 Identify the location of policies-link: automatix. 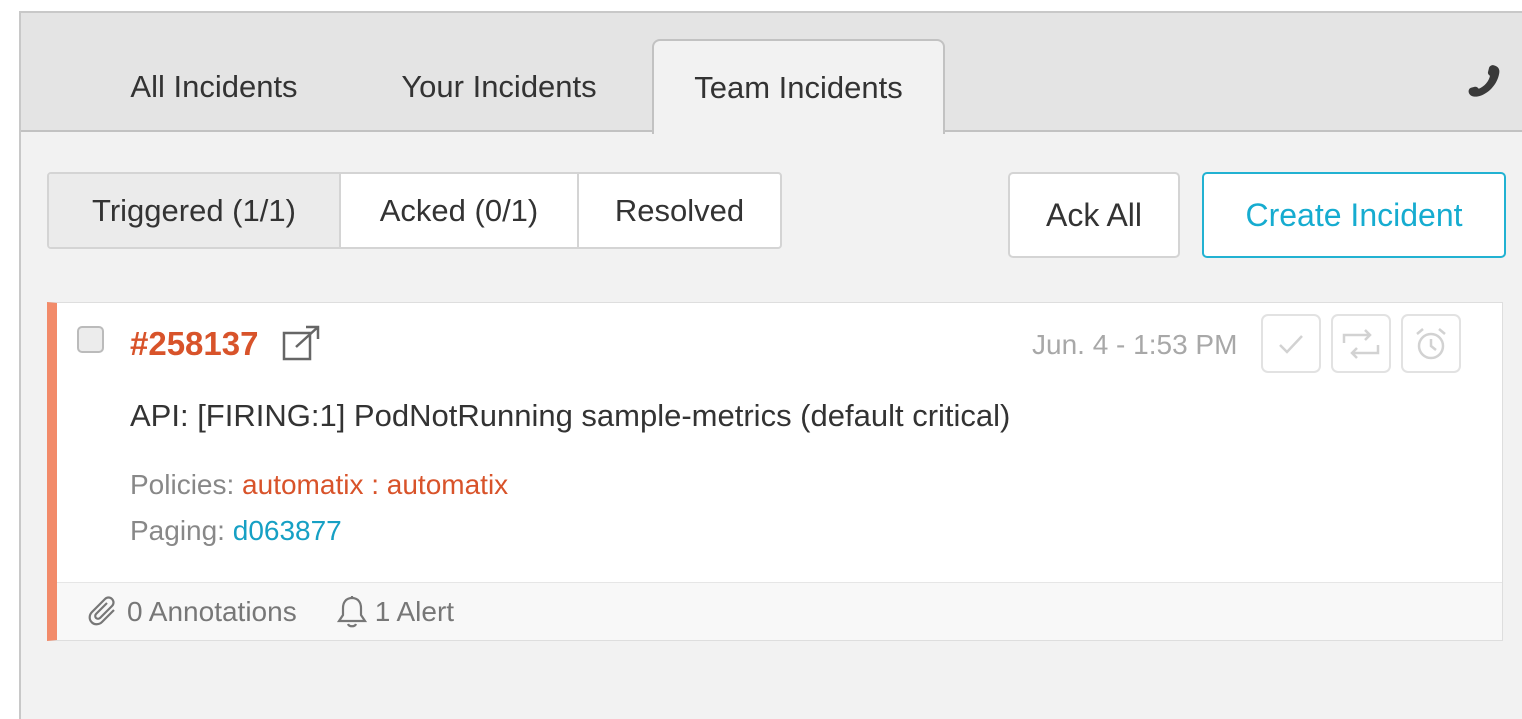
(375, 484).